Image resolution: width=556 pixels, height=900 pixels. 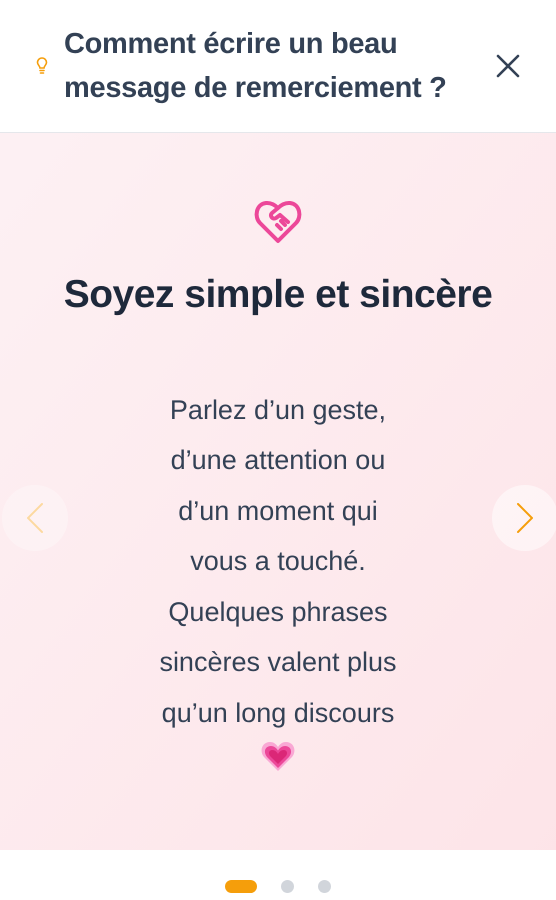 What do you see at coordinates (35, 518) in the screenshot?
I see `chevron-left-icon` at bounding box center [35, 518].